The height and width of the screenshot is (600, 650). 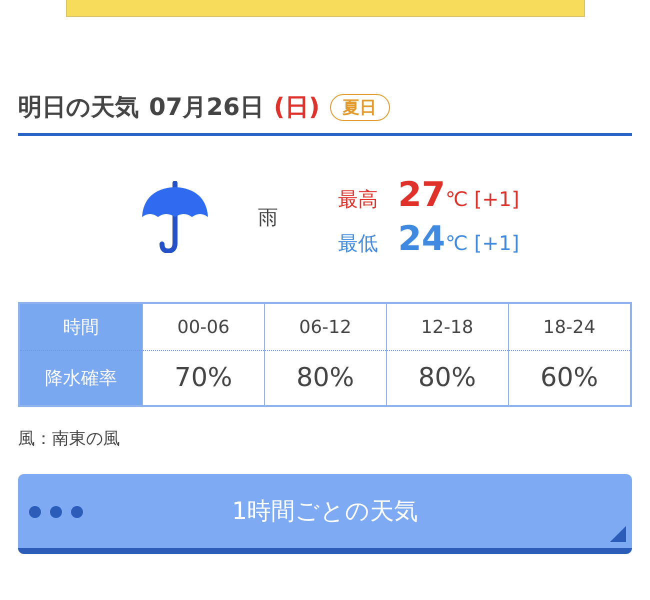 I want to click on temp-label: 最低, so click(x=358, y=243).